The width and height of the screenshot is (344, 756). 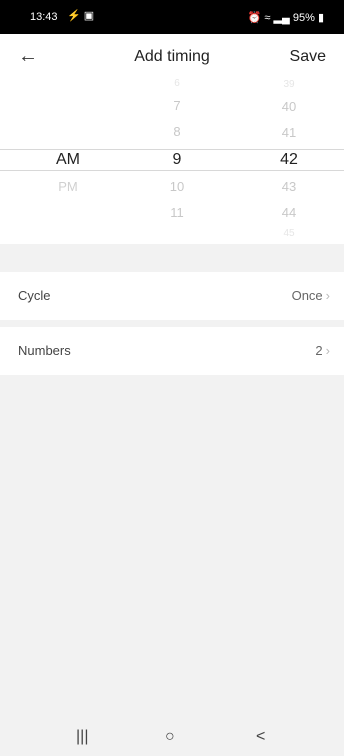 I want to click on status-bar: 13:43 ⚡ ▣ ⏰ ≈ ▂▄ 95% ▮, so click(x=172, y=17).